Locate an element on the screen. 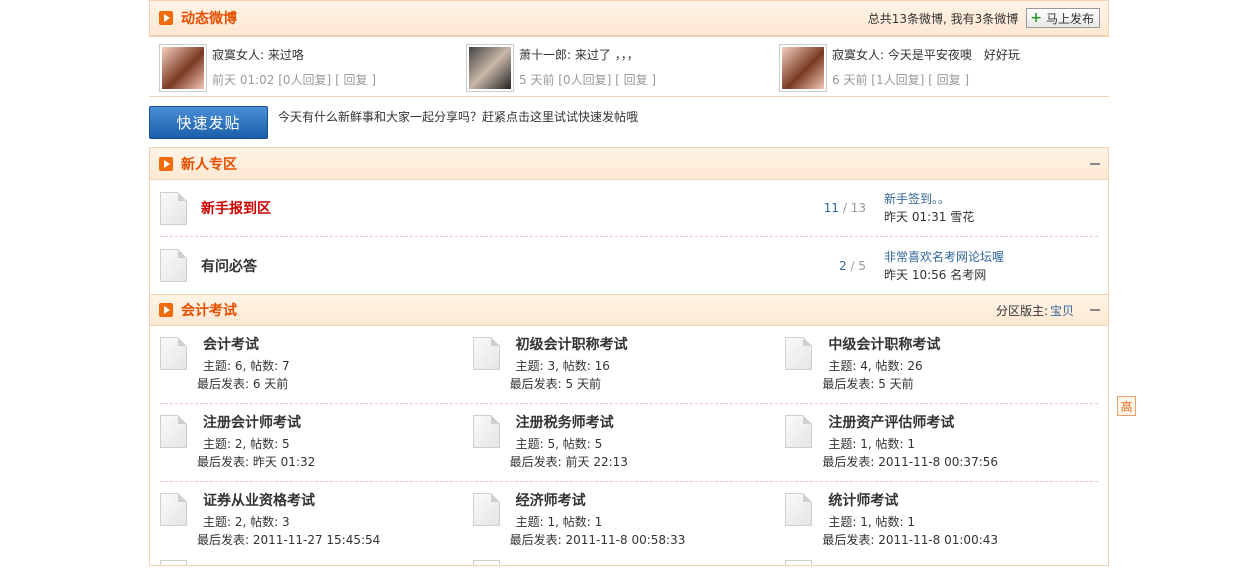  last-post-user: 名考网 is located at coordinates (968, 275).